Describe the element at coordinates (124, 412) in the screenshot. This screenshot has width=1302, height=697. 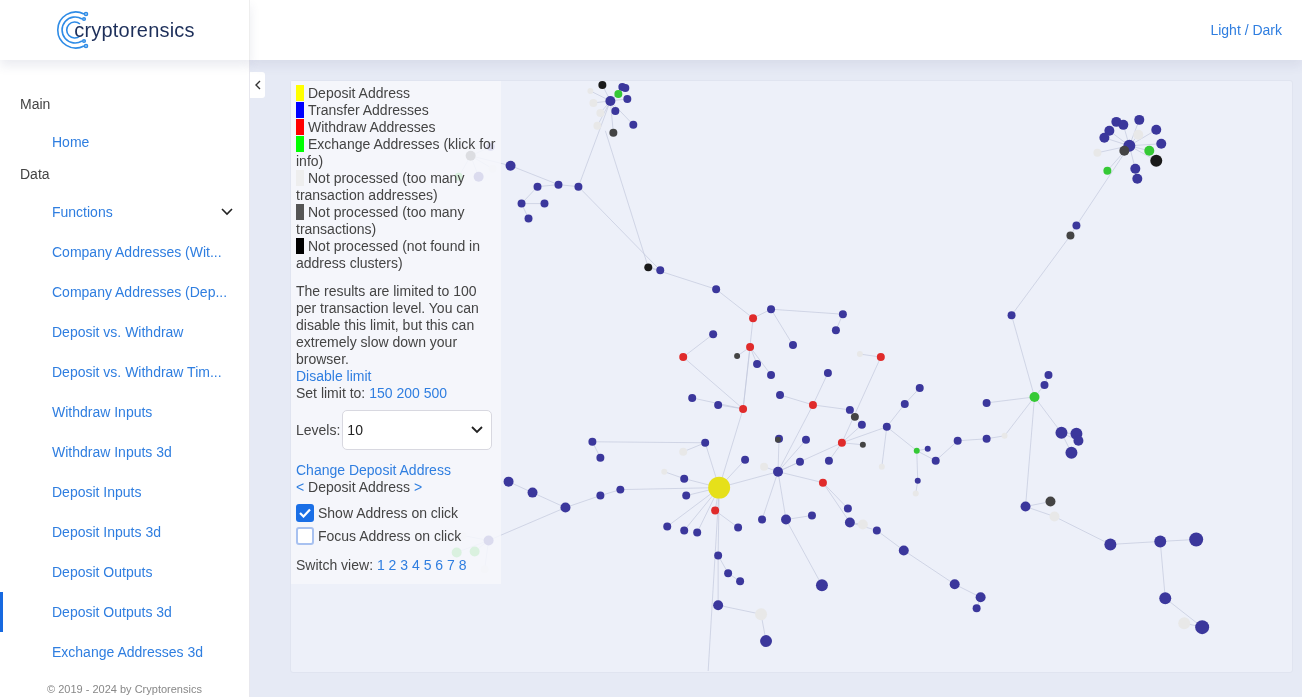
I see `sidebar-item: Withdraw Inputs` at that location.